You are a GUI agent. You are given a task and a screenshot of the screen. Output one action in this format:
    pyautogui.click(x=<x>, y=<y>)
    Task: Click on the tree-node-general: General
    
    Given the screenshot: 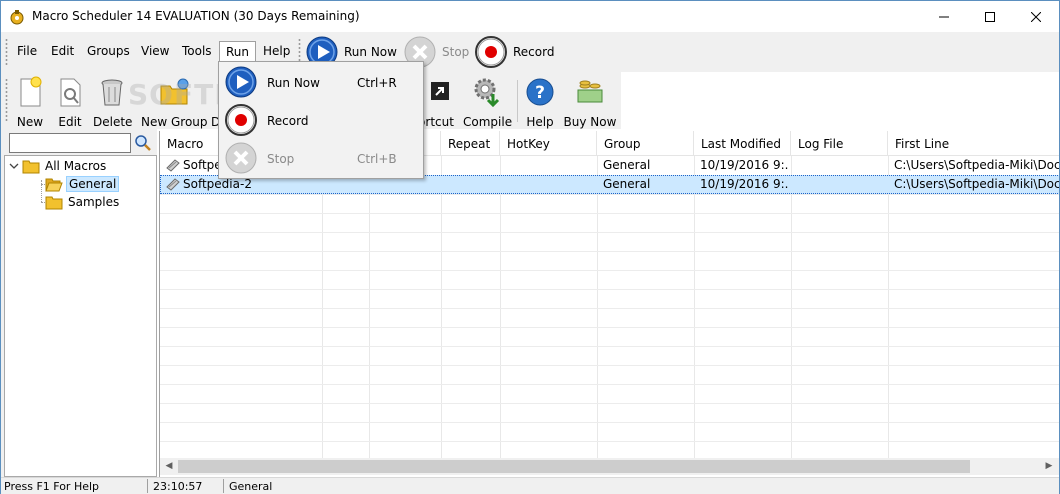 What is the action you would take?
    pyautogui.click(x=82, y=184)
    